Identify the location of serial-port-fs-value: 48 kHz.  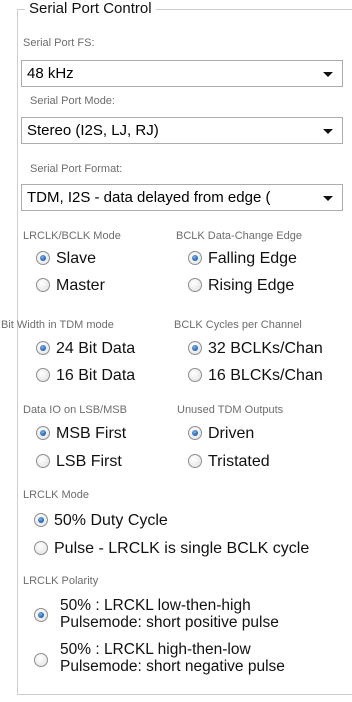
(50, 73).